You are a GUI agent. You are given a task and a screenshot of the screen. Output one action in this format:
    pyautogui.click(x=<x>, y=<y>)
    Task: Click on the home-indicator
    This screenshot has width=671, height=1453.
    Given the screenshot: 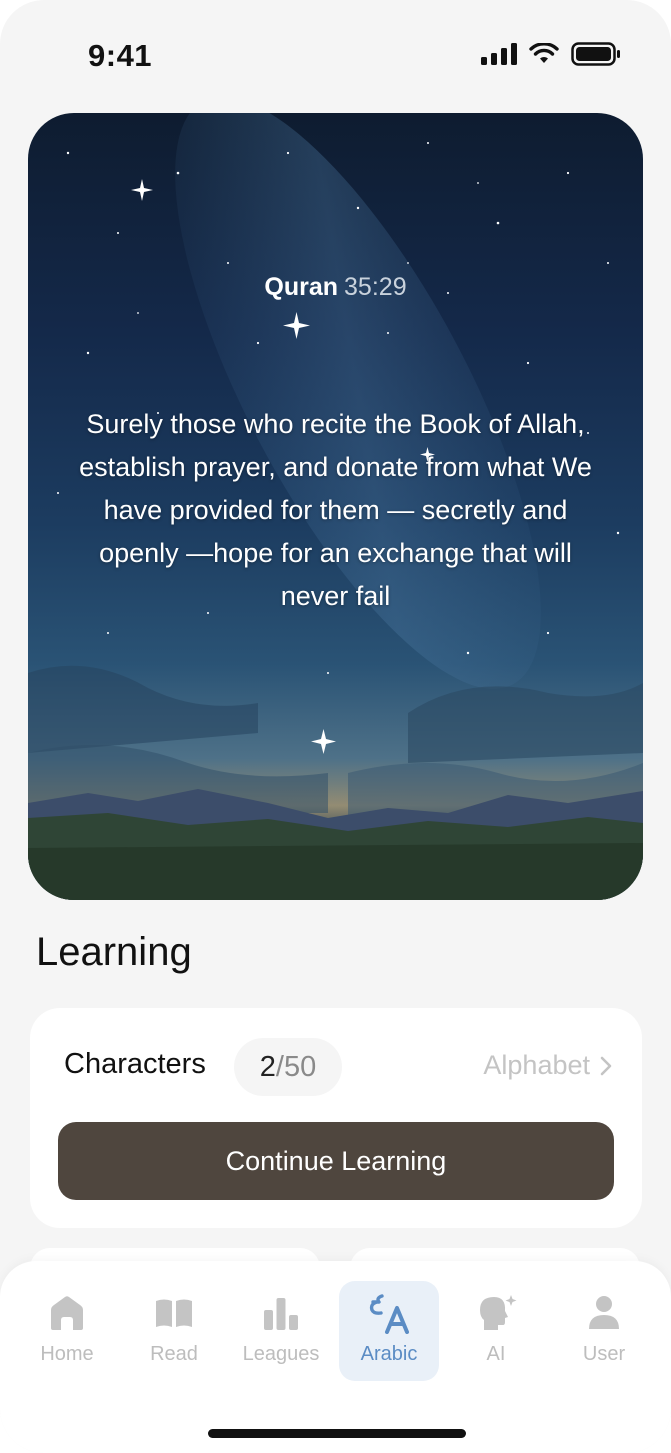 What is the action you would take?
    pyautogui.click(x=337, y=1433)
    